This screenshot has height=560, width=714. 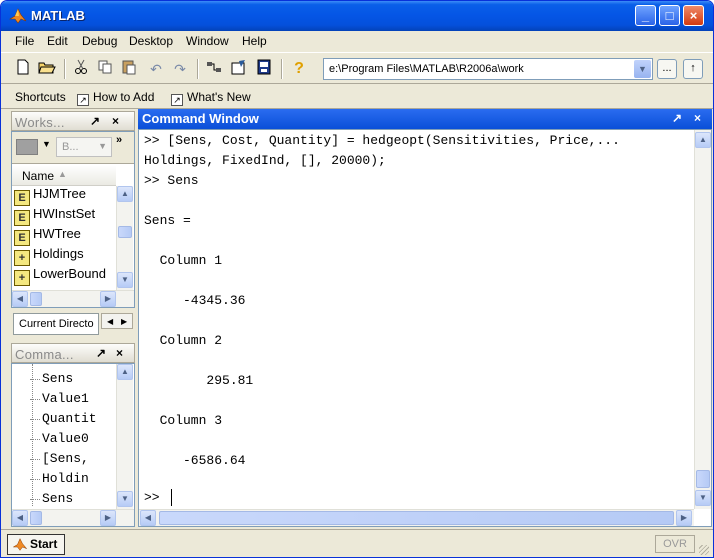 What do you see at coordinates (56, 324) in the screenshot?
I see `tab-current-directory: Current Directo` at bounding box center [56, 324].